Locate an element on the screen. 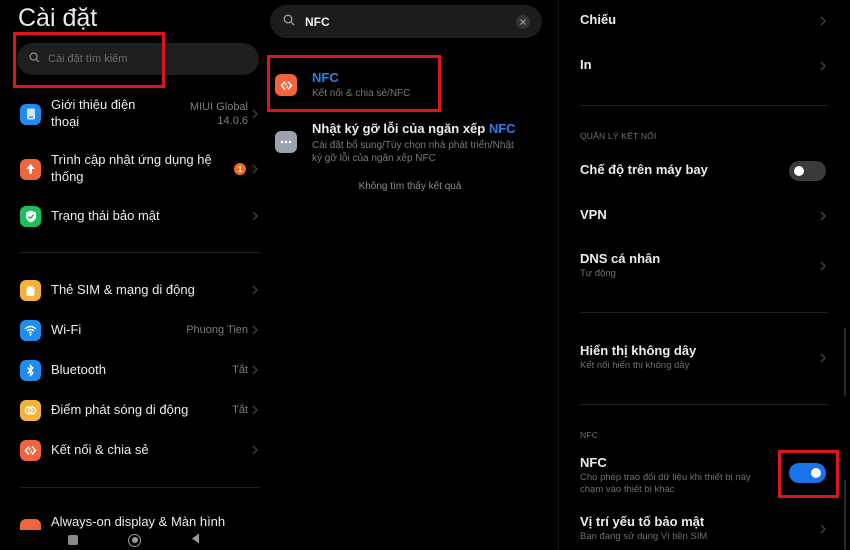 Image resolution: width=850 pixels, height=550 pixels. item-label: Điểm phát sóng di động is located at coordinates (120, 409).